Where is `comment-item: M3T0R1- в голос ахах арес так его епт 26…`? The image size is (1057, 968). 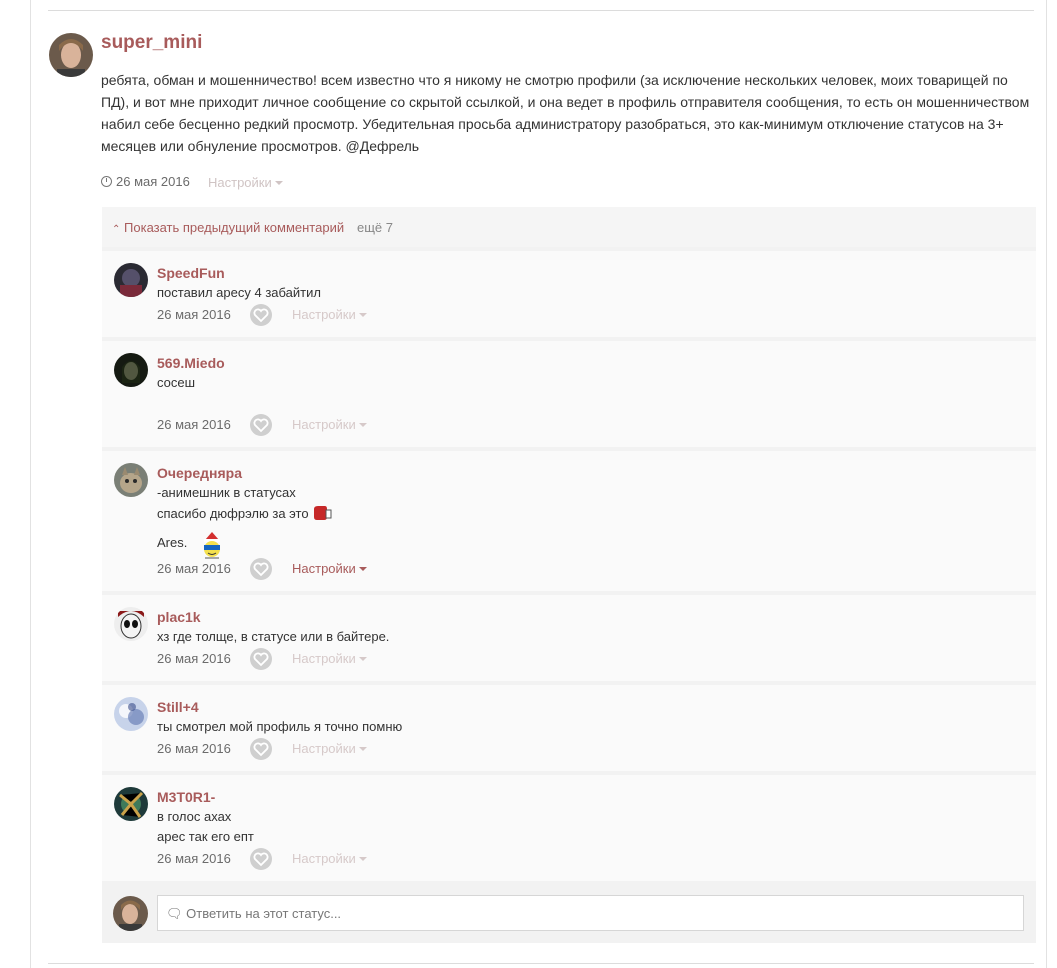
comment-item: M3T0R1- в голос ахах арес так его епт 26… is located at coordinates (569, 828).